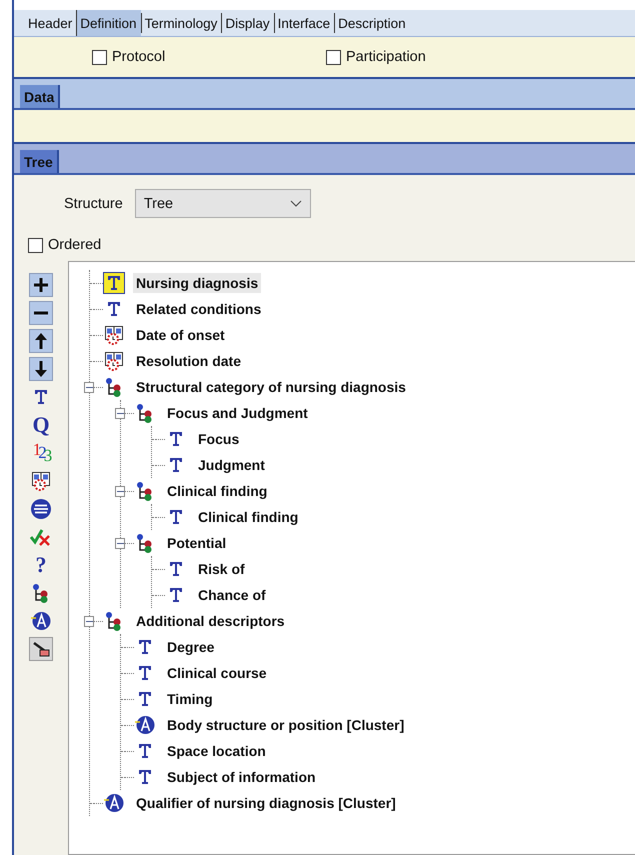 The image size is (635, 855). Describe the element at coordinates (197, 283) in the screenshot. I see `tree-item: Nursing diagnosis` at that location.